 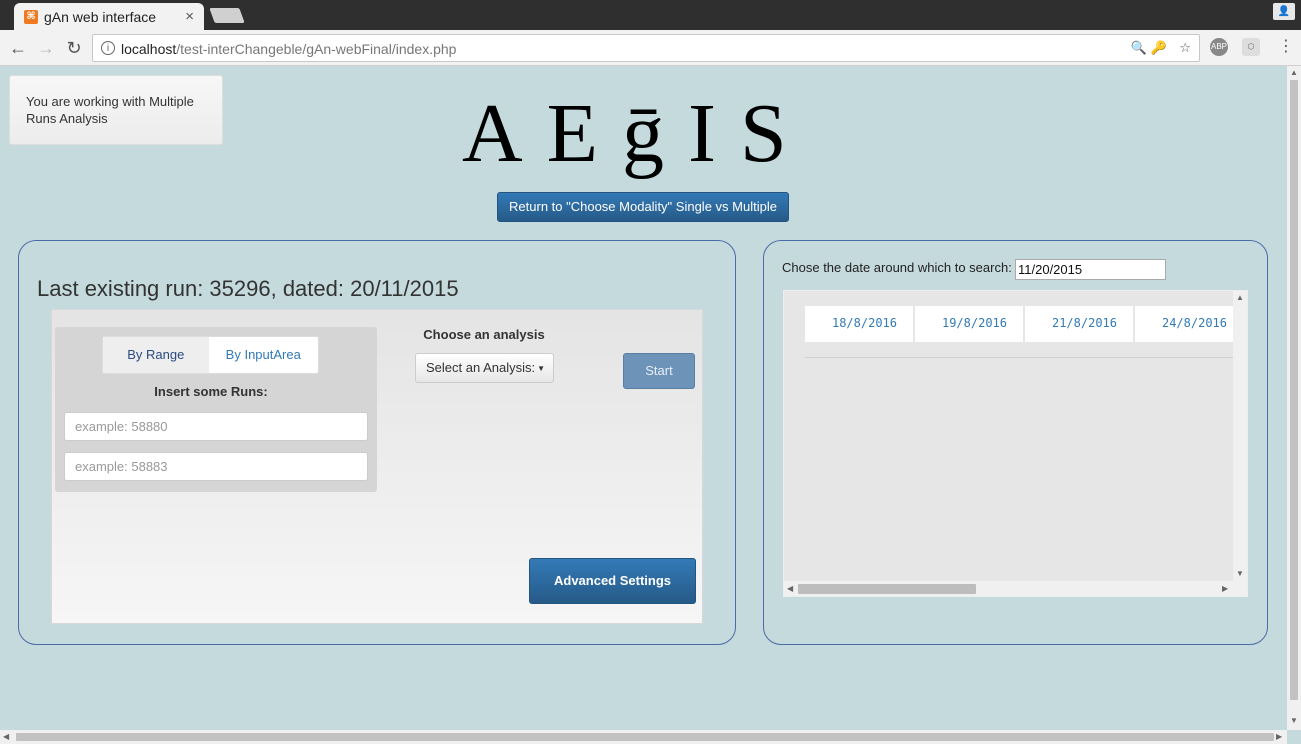 What do you see at coordinates (6, 736) in the screenshot?
I see `page-scroll-left-icon: ◀` at bounding box center [6, 736].